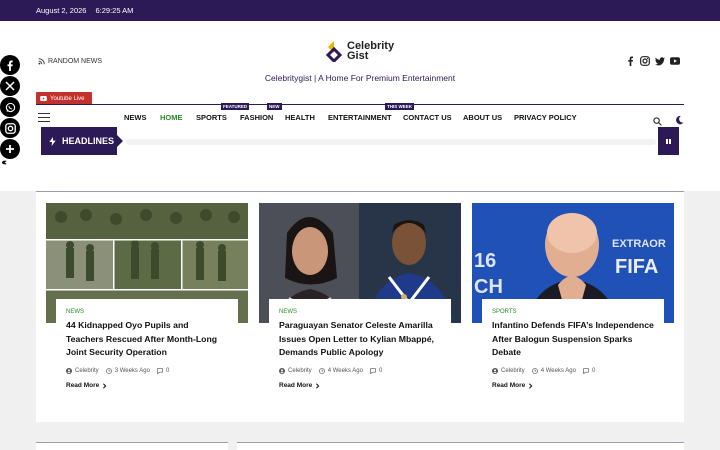 The image size is (720, 450). Describe the element at coordinates (668, 141) in the screenshot. I see `pause-icon` at that location.